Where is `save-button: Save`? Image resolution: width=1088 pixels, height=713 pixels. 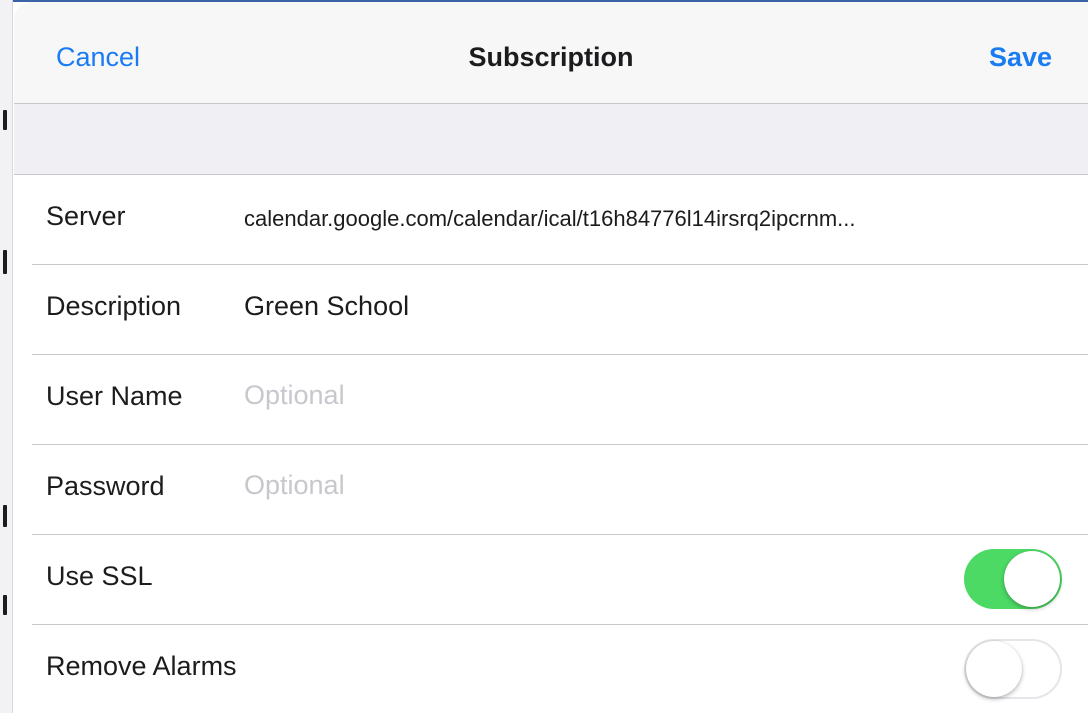
save-button: Save is located at coordinates (1020, 57).